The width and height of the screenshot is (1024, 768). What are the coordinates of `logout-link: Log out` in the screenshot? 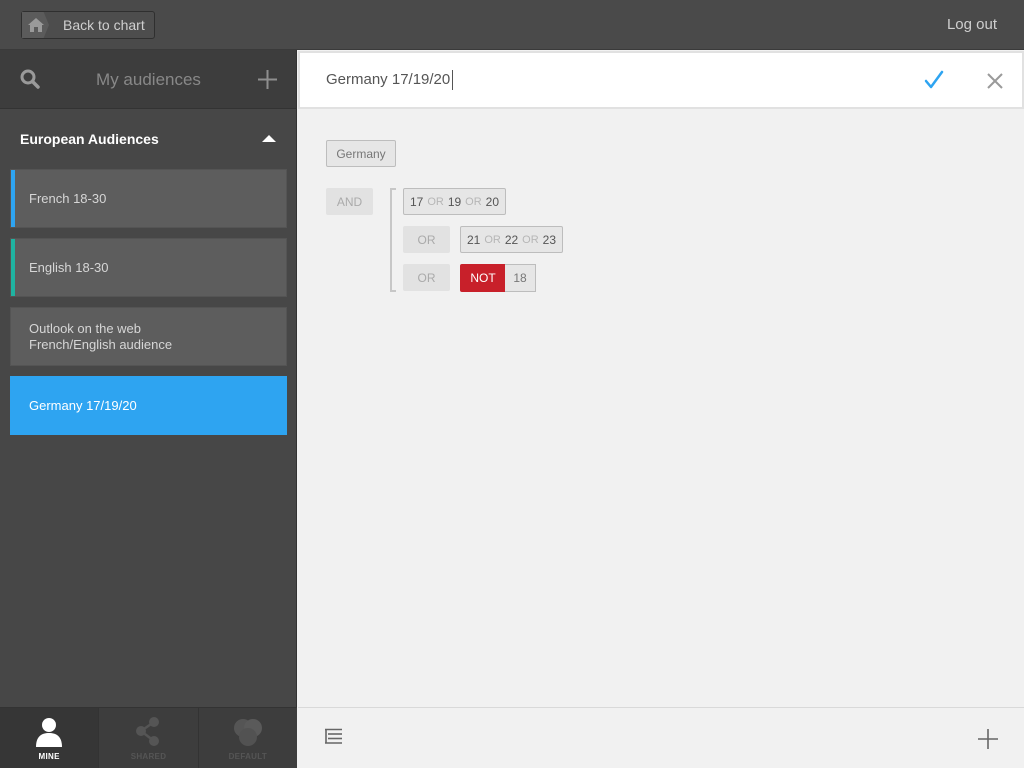 It's located at (972, 24).